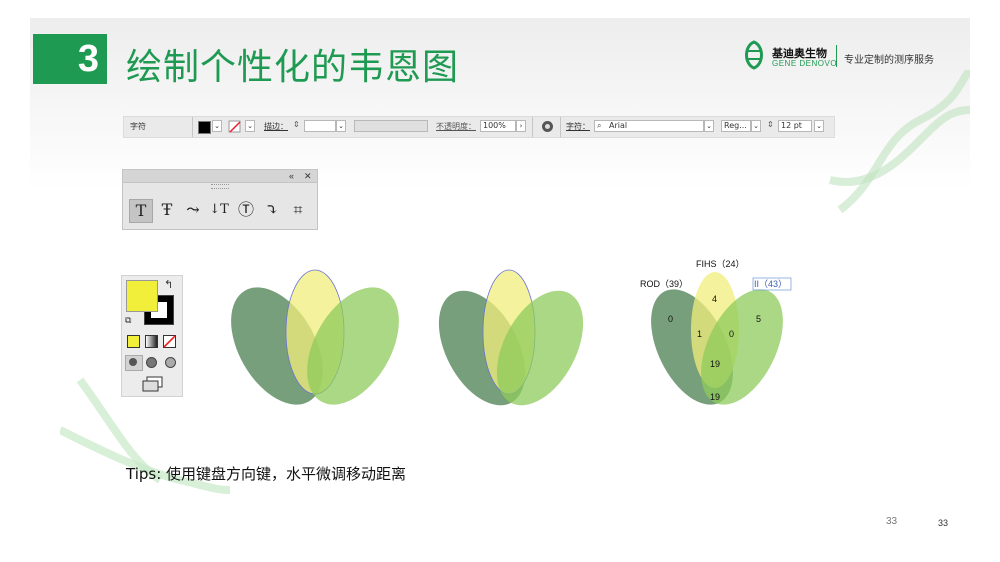  What do you see at coordinates (599, 125) in the screenshot?
I see `font-search-icon: ⌕` at bounding box center [599, 125].